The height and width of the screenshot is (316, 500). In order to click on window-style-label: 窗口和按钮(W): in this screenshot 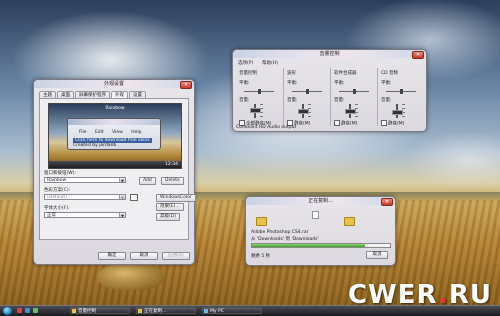, I will do `click(60, 173)`.